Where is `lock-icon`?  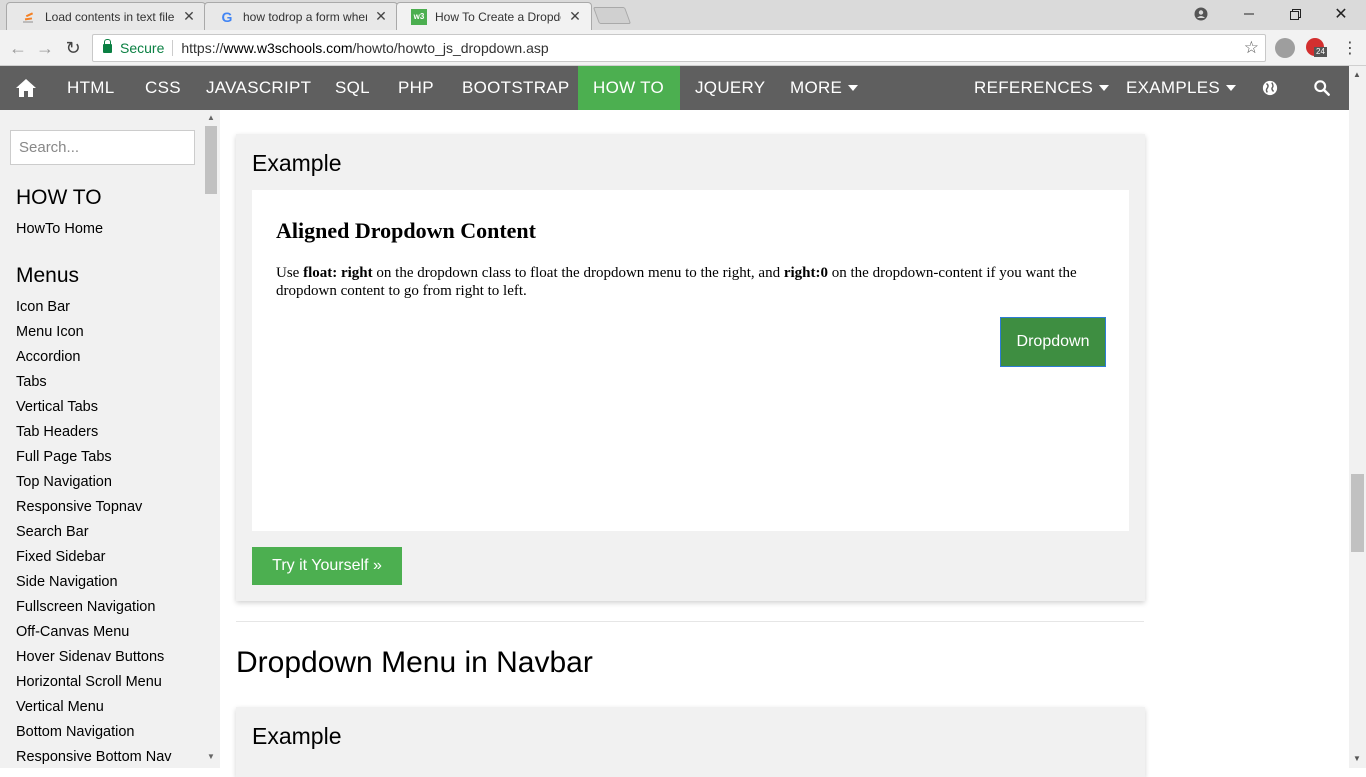 lock-icon is located at coordinates (107, 45).